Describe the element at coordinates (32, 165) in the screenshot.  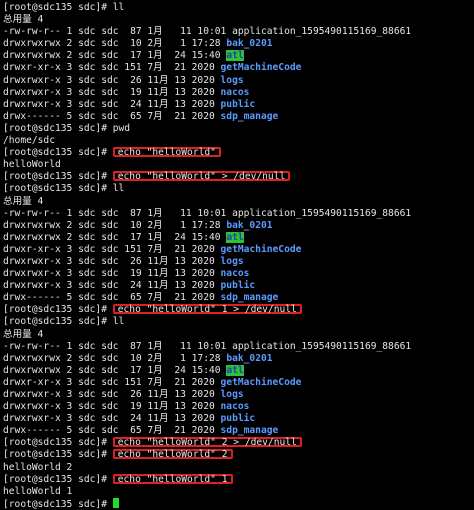
I see `output-text: helloWorld` at that location.